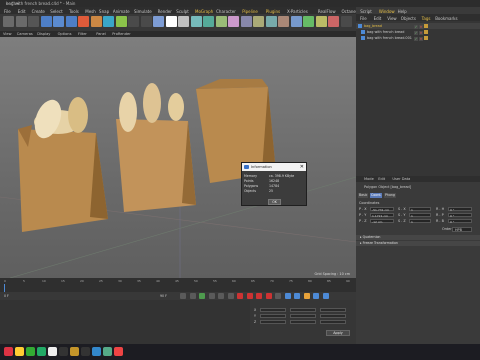 This screenshot has height=360, width=480. I want to click on menu-snap: Snap, so click(104, 11).